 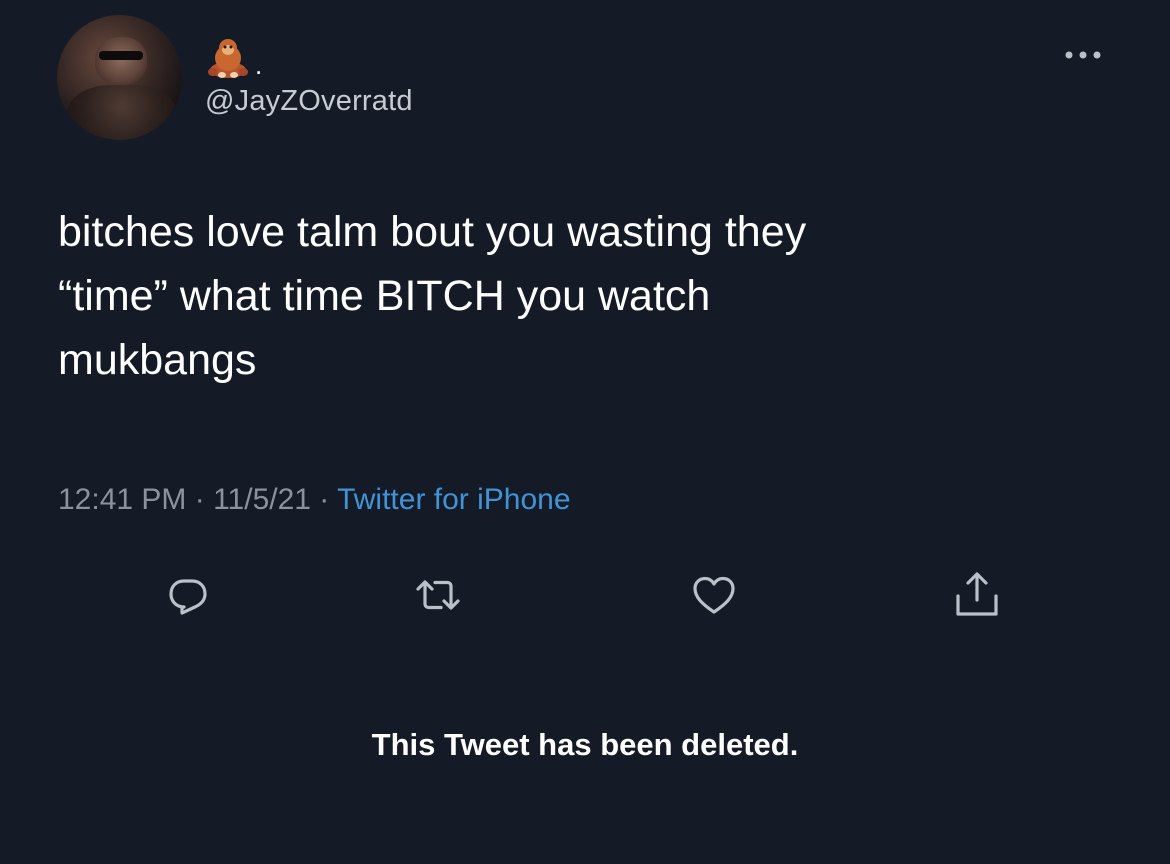 I want to click on share-icon, so click(x=977, y=594).